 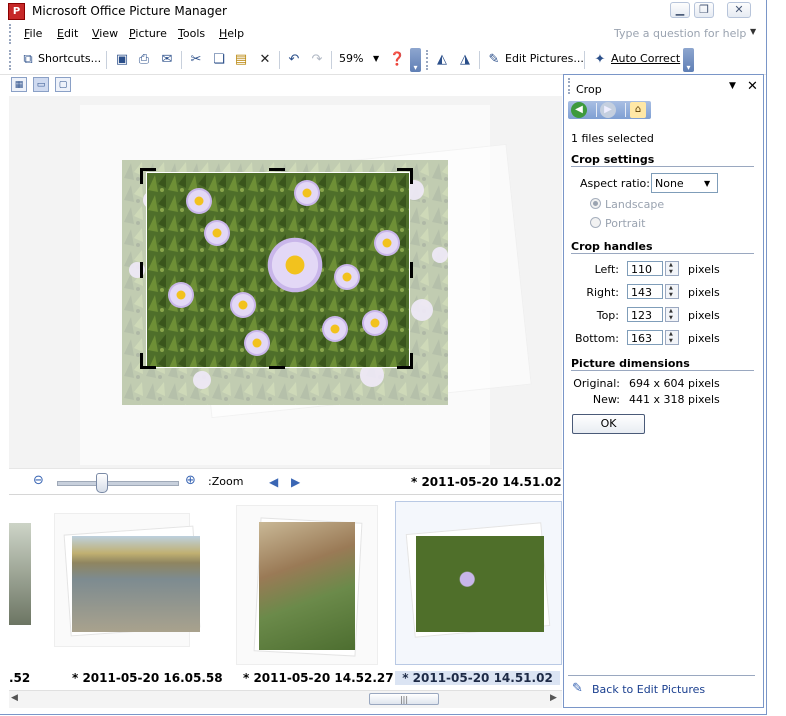 I want to click on close-button: ✕, so click(x=739, y=10).